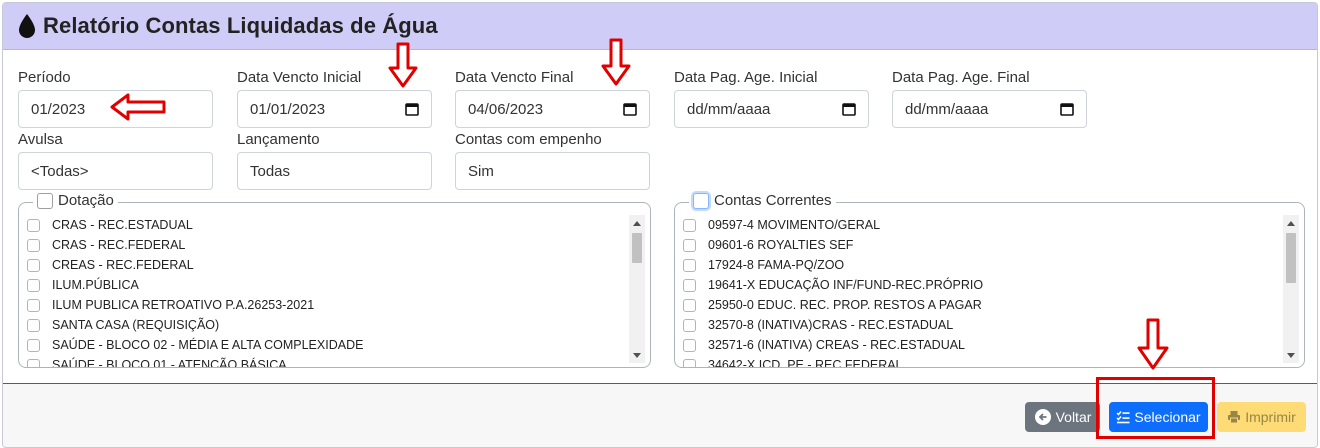 This screenshot has width=1320, height=448. What do you see at coordinates (831, 325) in the screenshot?
I see `list-item-label: 32570-8 (INATIVA)CRAS - REC.ESTADUAL` at bounding box center [831, 325].